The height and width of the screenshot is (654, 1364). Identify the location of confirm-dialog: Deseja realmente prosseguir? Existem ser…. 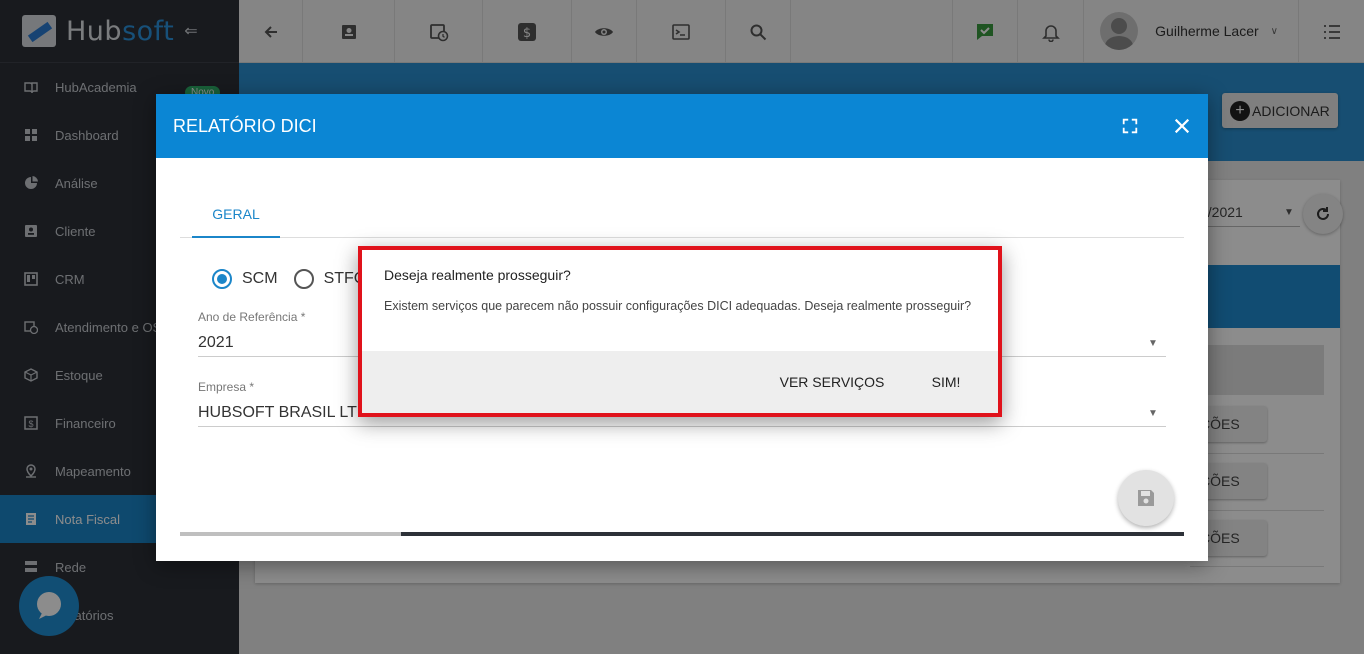
(680, 331).